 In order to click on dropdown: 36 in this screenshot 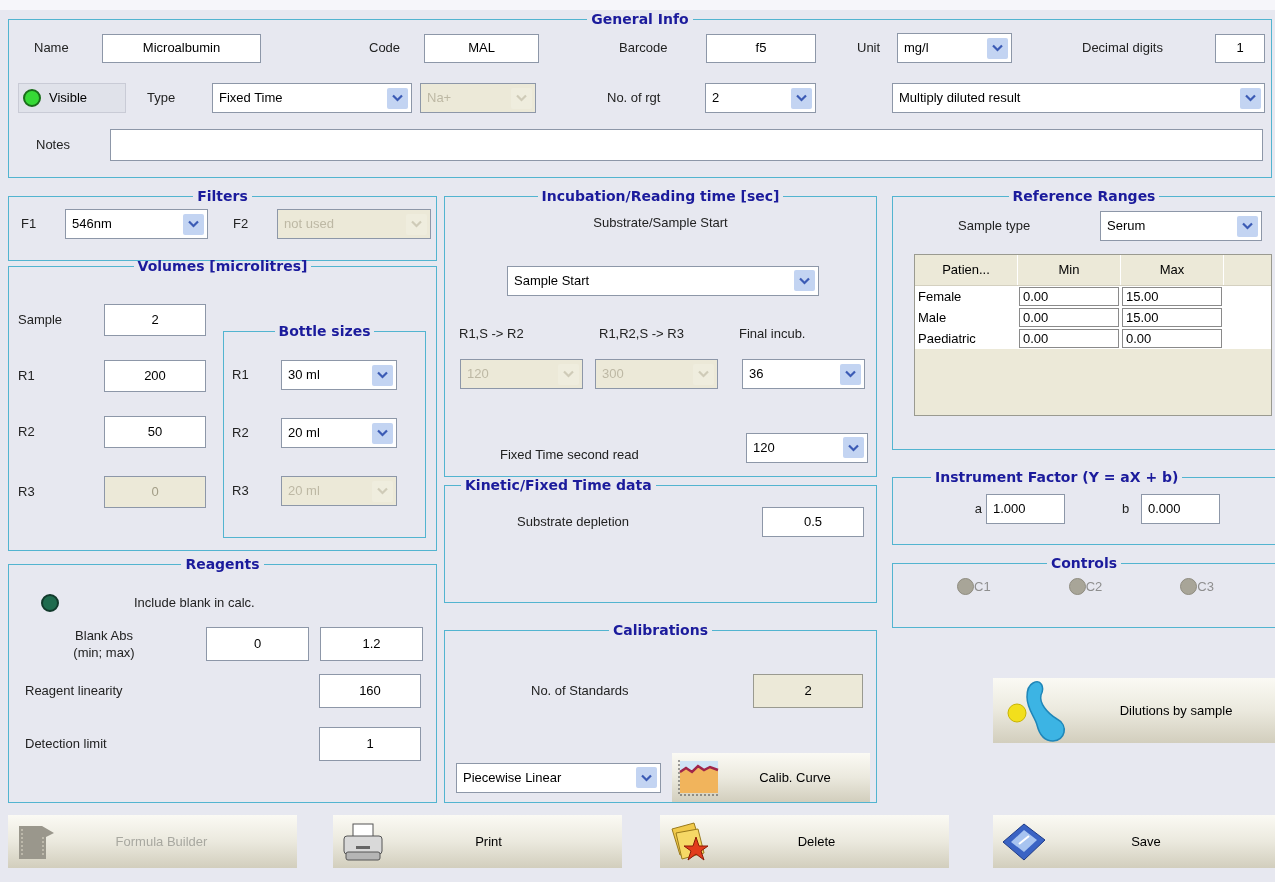, I will do `click(803, 374)`.